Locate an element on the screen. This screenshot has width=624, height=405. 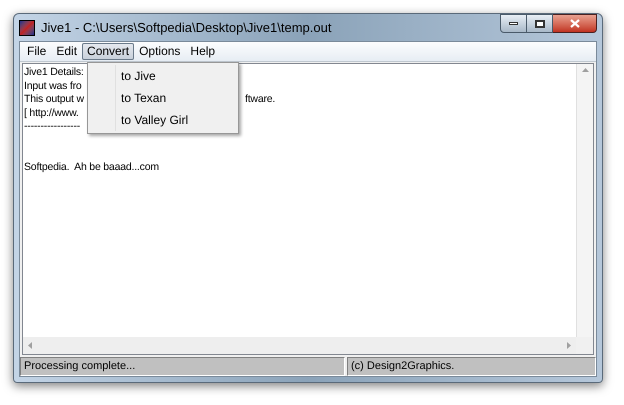
status-text: (c) Design2Graphics. is located at coordinates (471, 366).